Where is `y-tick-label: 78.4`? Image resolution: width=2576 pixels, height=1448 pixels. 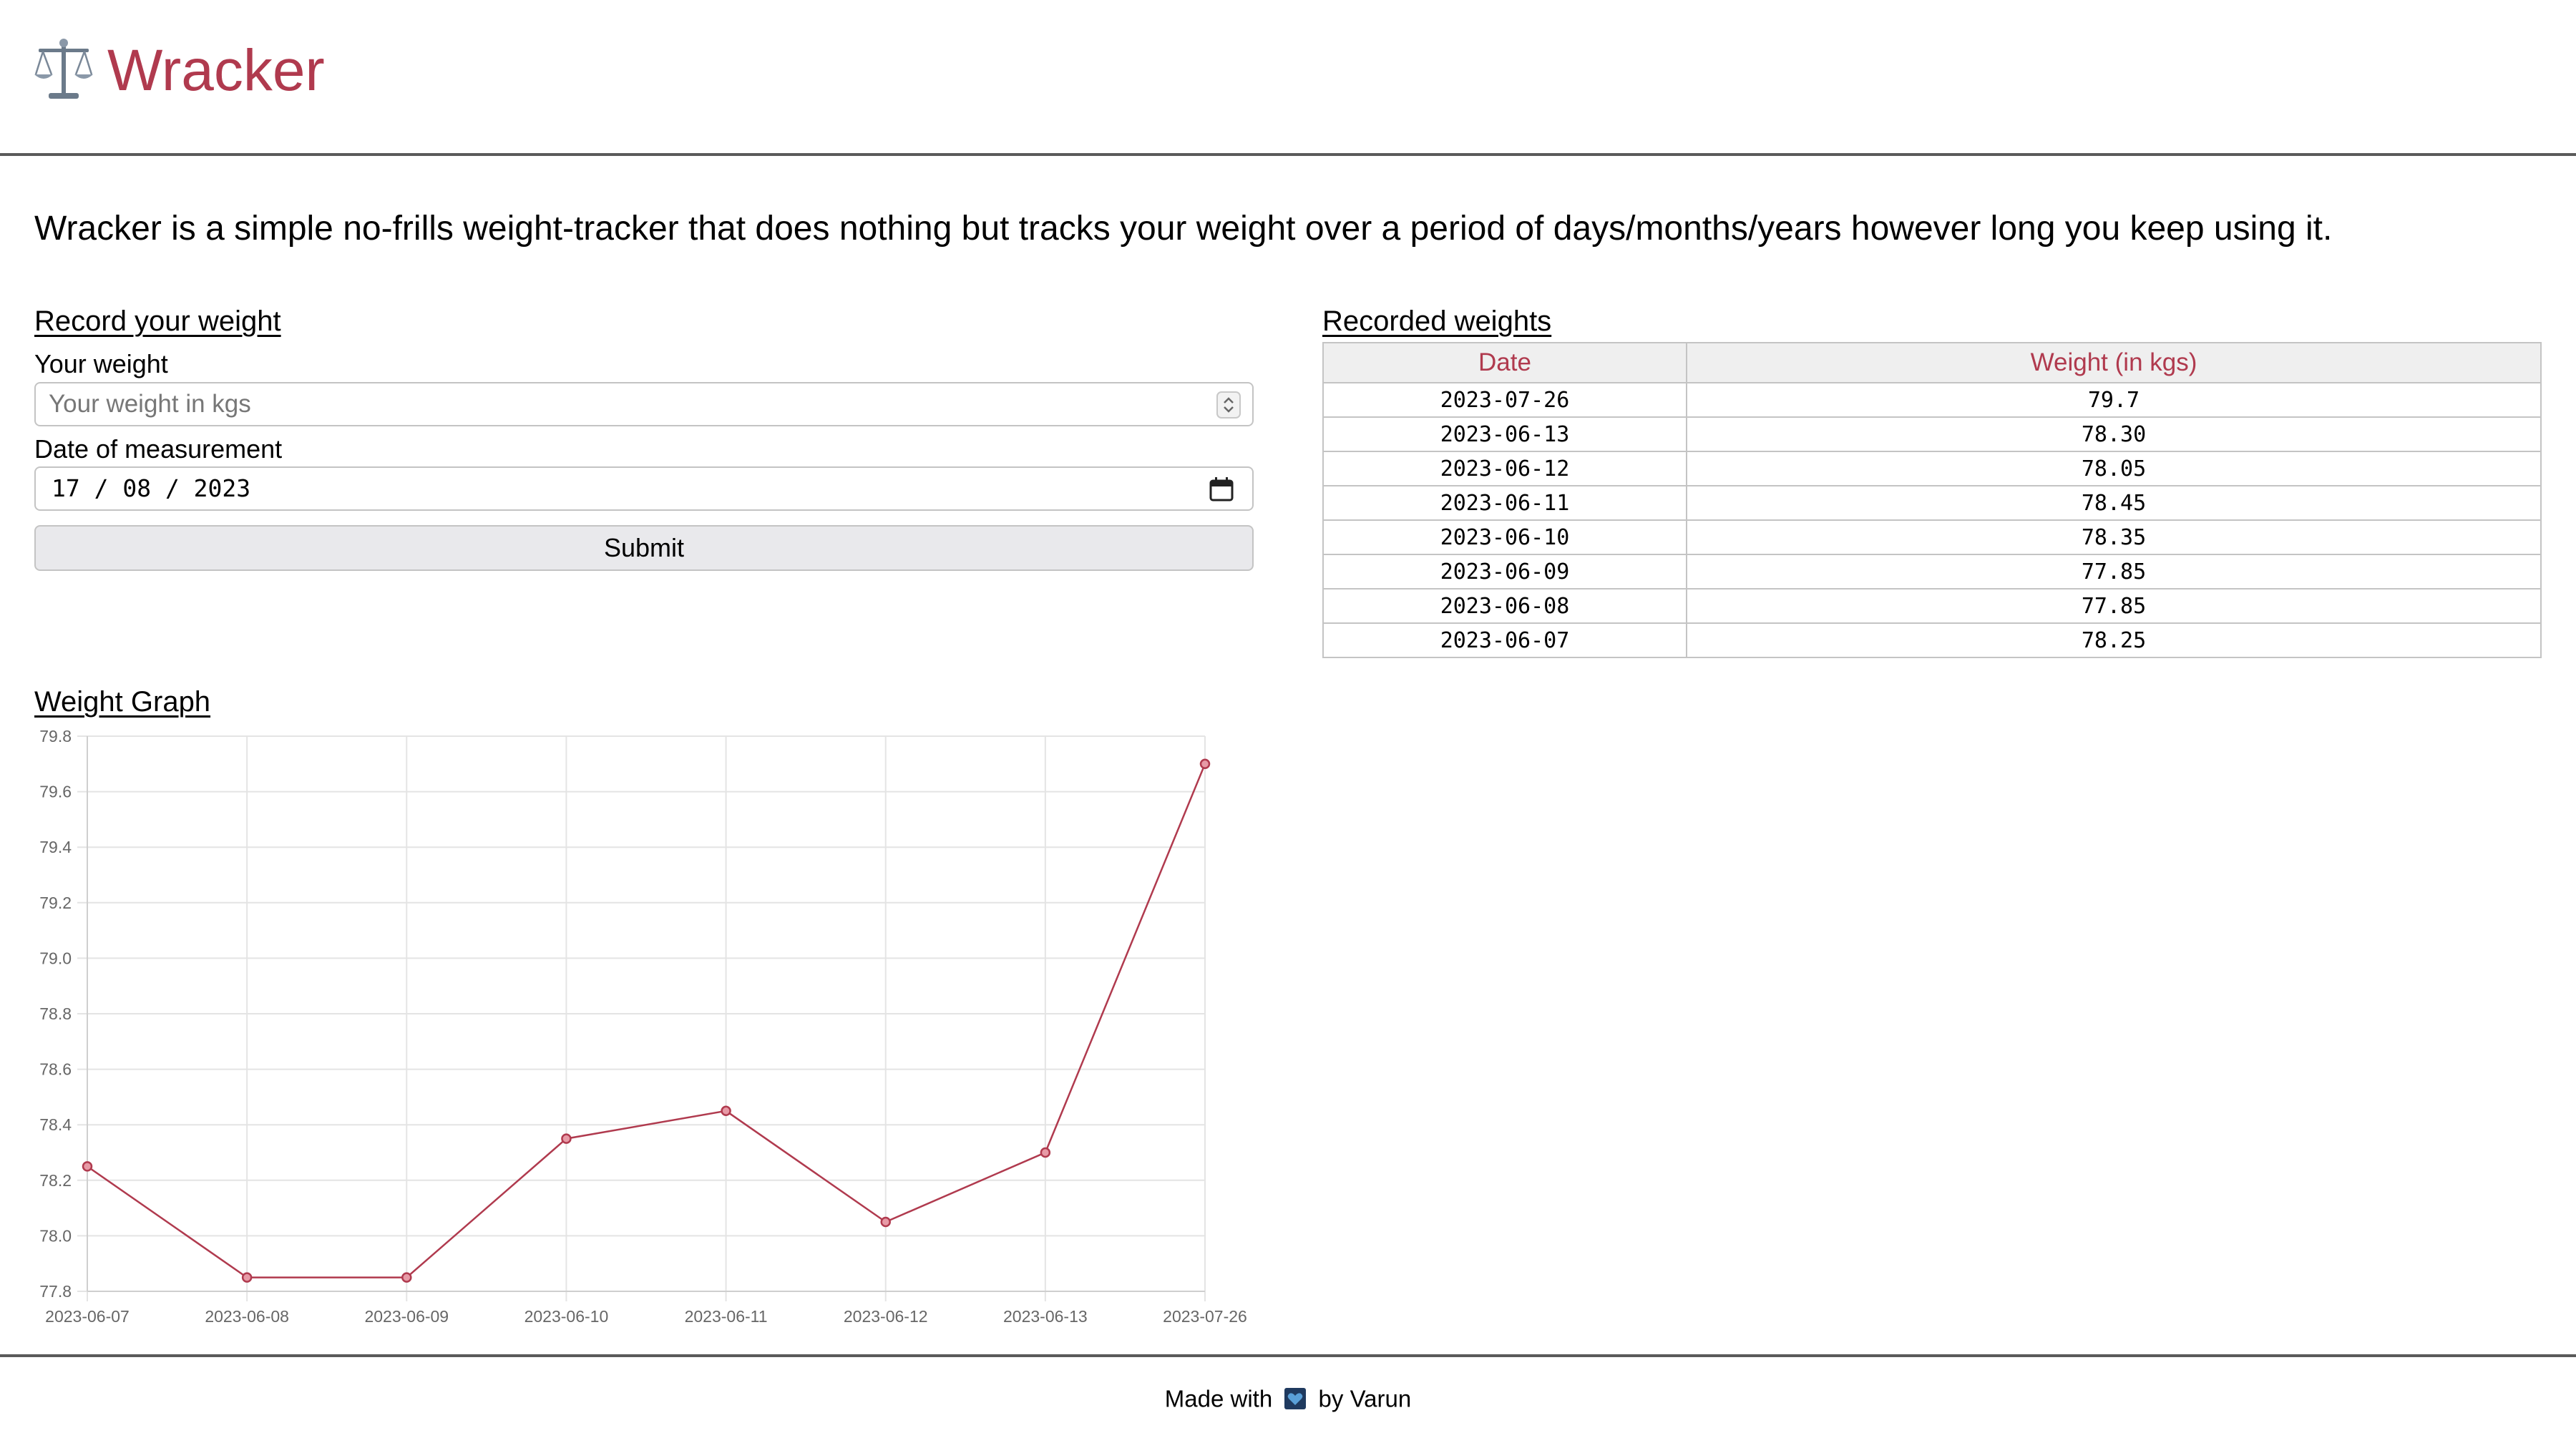 y-tick-label: 78.4 is located at coordinates (55, 1124).